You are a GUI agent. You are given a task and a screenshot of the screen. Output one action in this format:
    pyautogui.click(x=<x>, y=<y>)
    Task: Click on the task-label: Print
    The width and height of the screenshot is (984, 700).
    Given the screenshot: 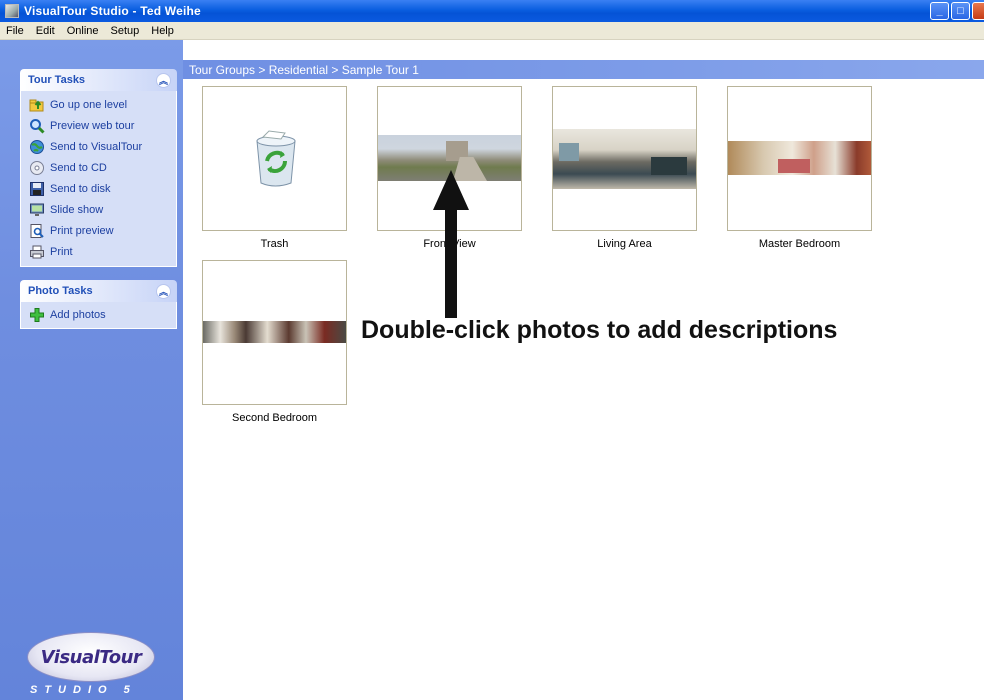 What is the action you would take?
    pyautogui.click(x=61, y=251)
    